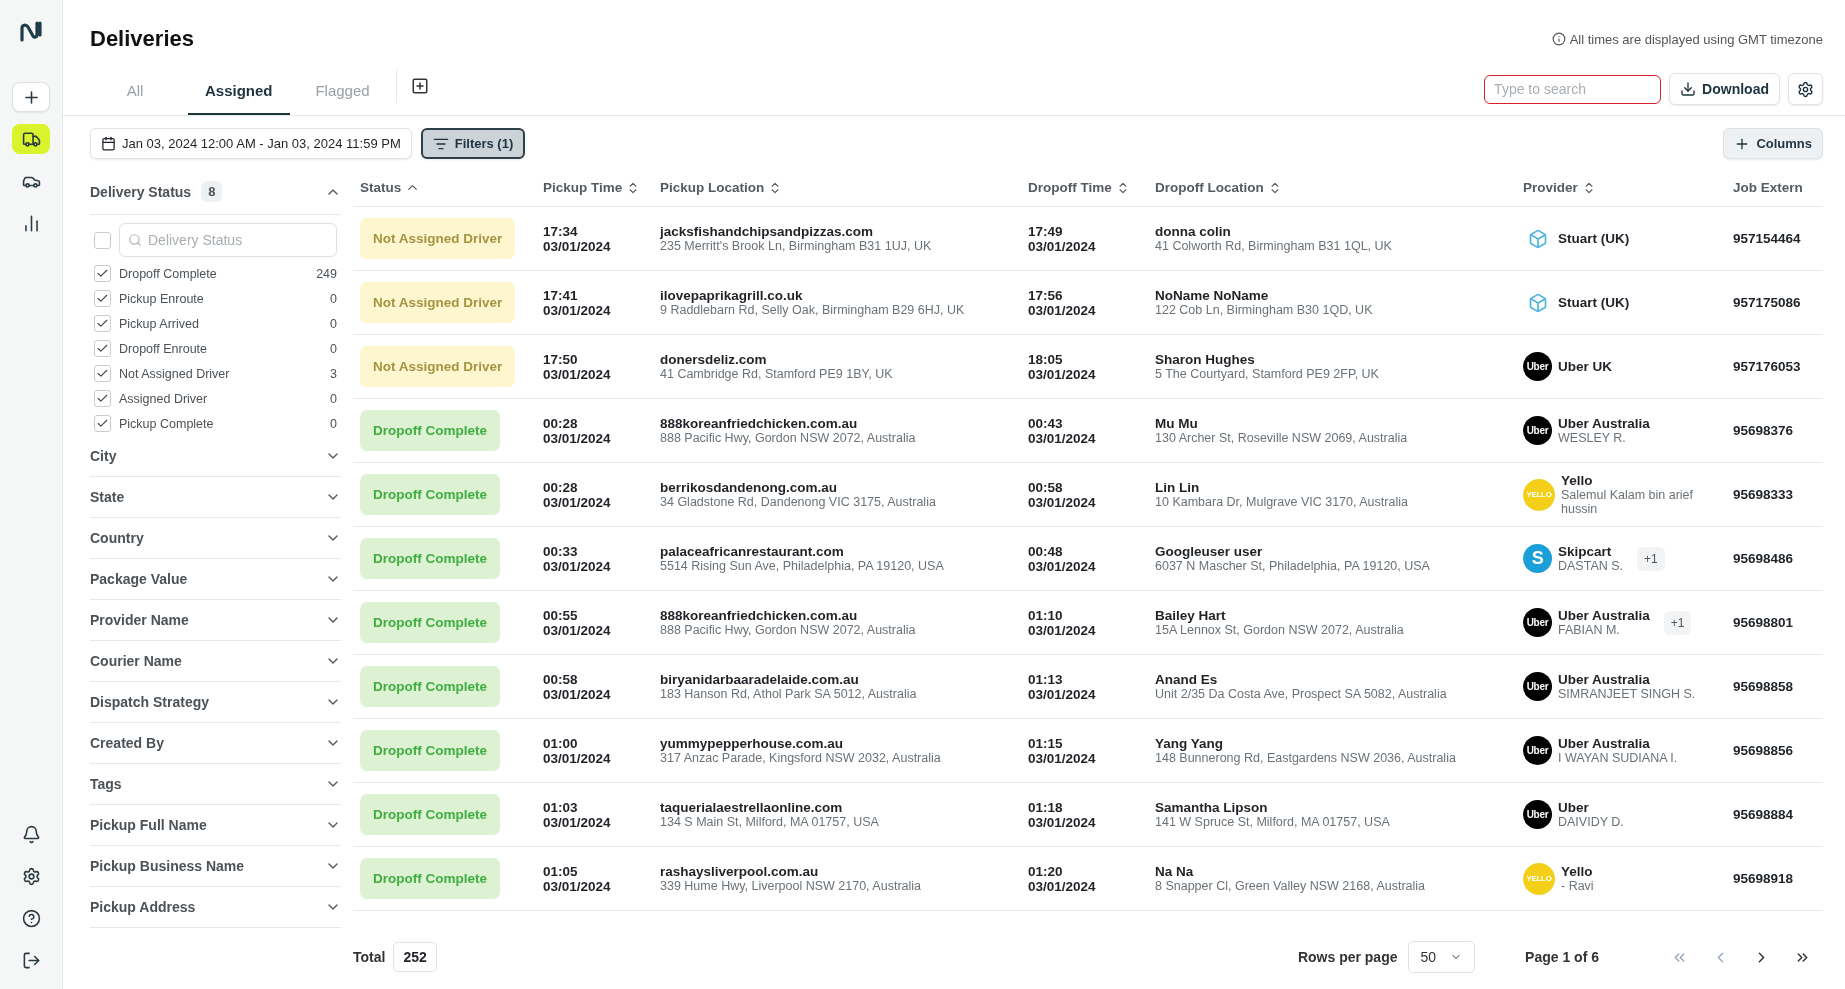 The image size is (1845, 989). I want to click on extra-count-badge: +1, so click(1677, 622).